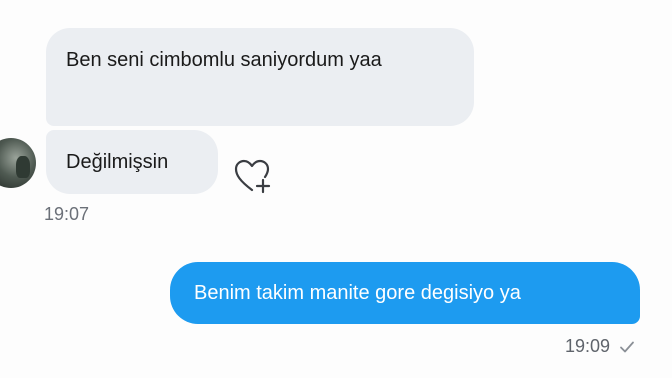 Image resolution: width=672 pixels, height=378 pixels. Describe the element at coordinates (587, 346) in the screenshot. I see `message-timestamp: 19:09` at that location.